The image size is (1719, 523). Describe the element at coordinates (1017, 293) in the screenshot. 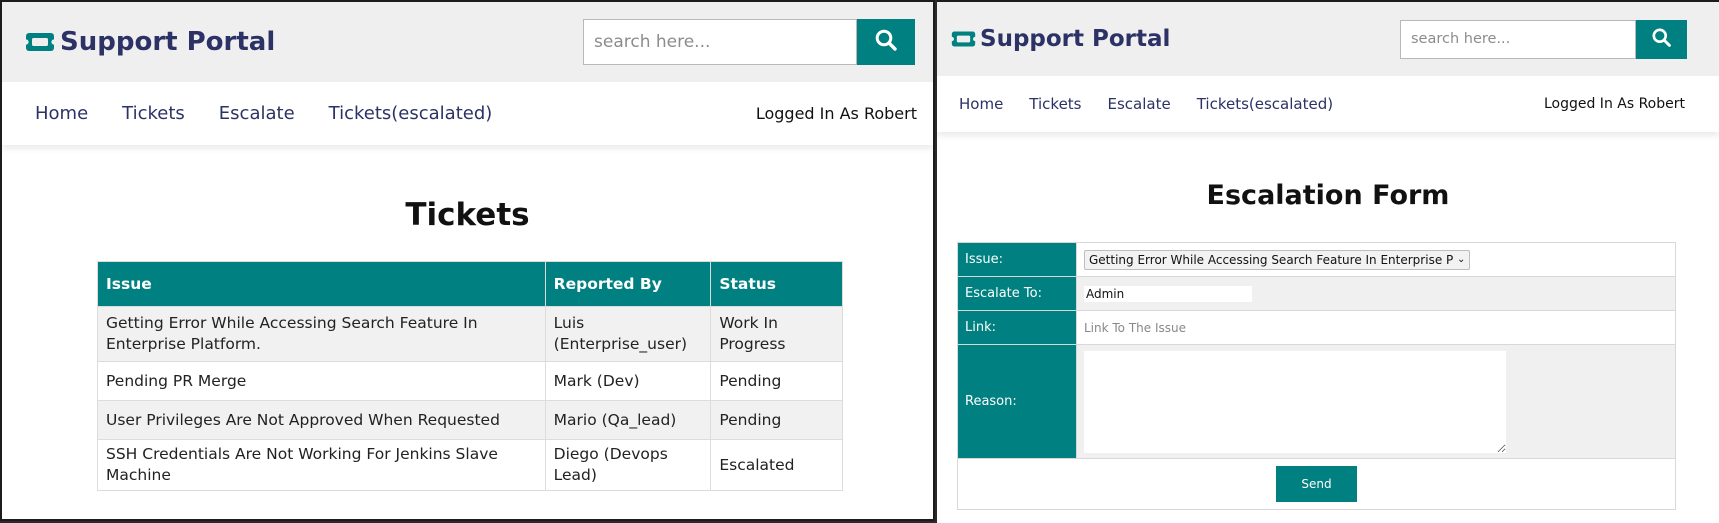

I see `escalate-to-label: Escalate To:` at that location.